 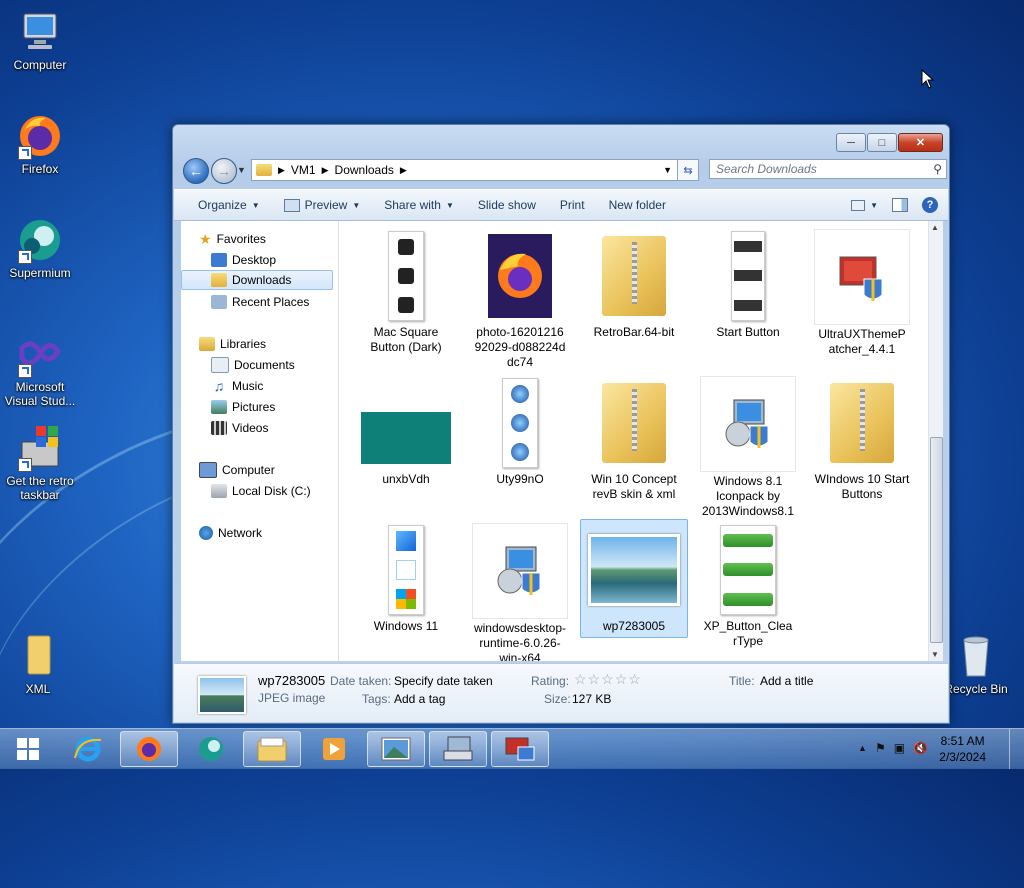 I want to click on address-dropdown-icon: ▼, so click(x=667, y=170).